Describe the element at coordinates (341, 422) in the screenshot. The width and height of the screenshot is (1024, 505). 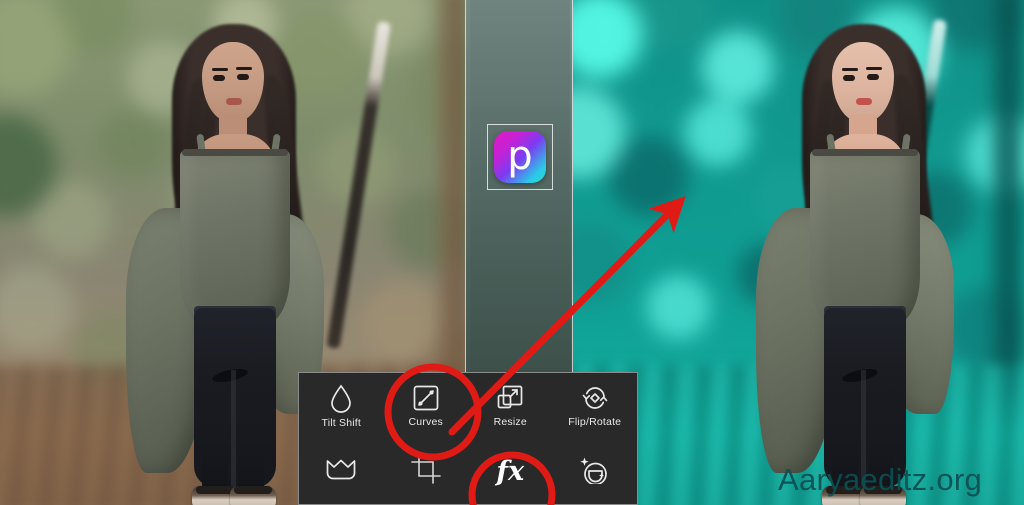
I see `tool-label: Tilt Shift` at that location.